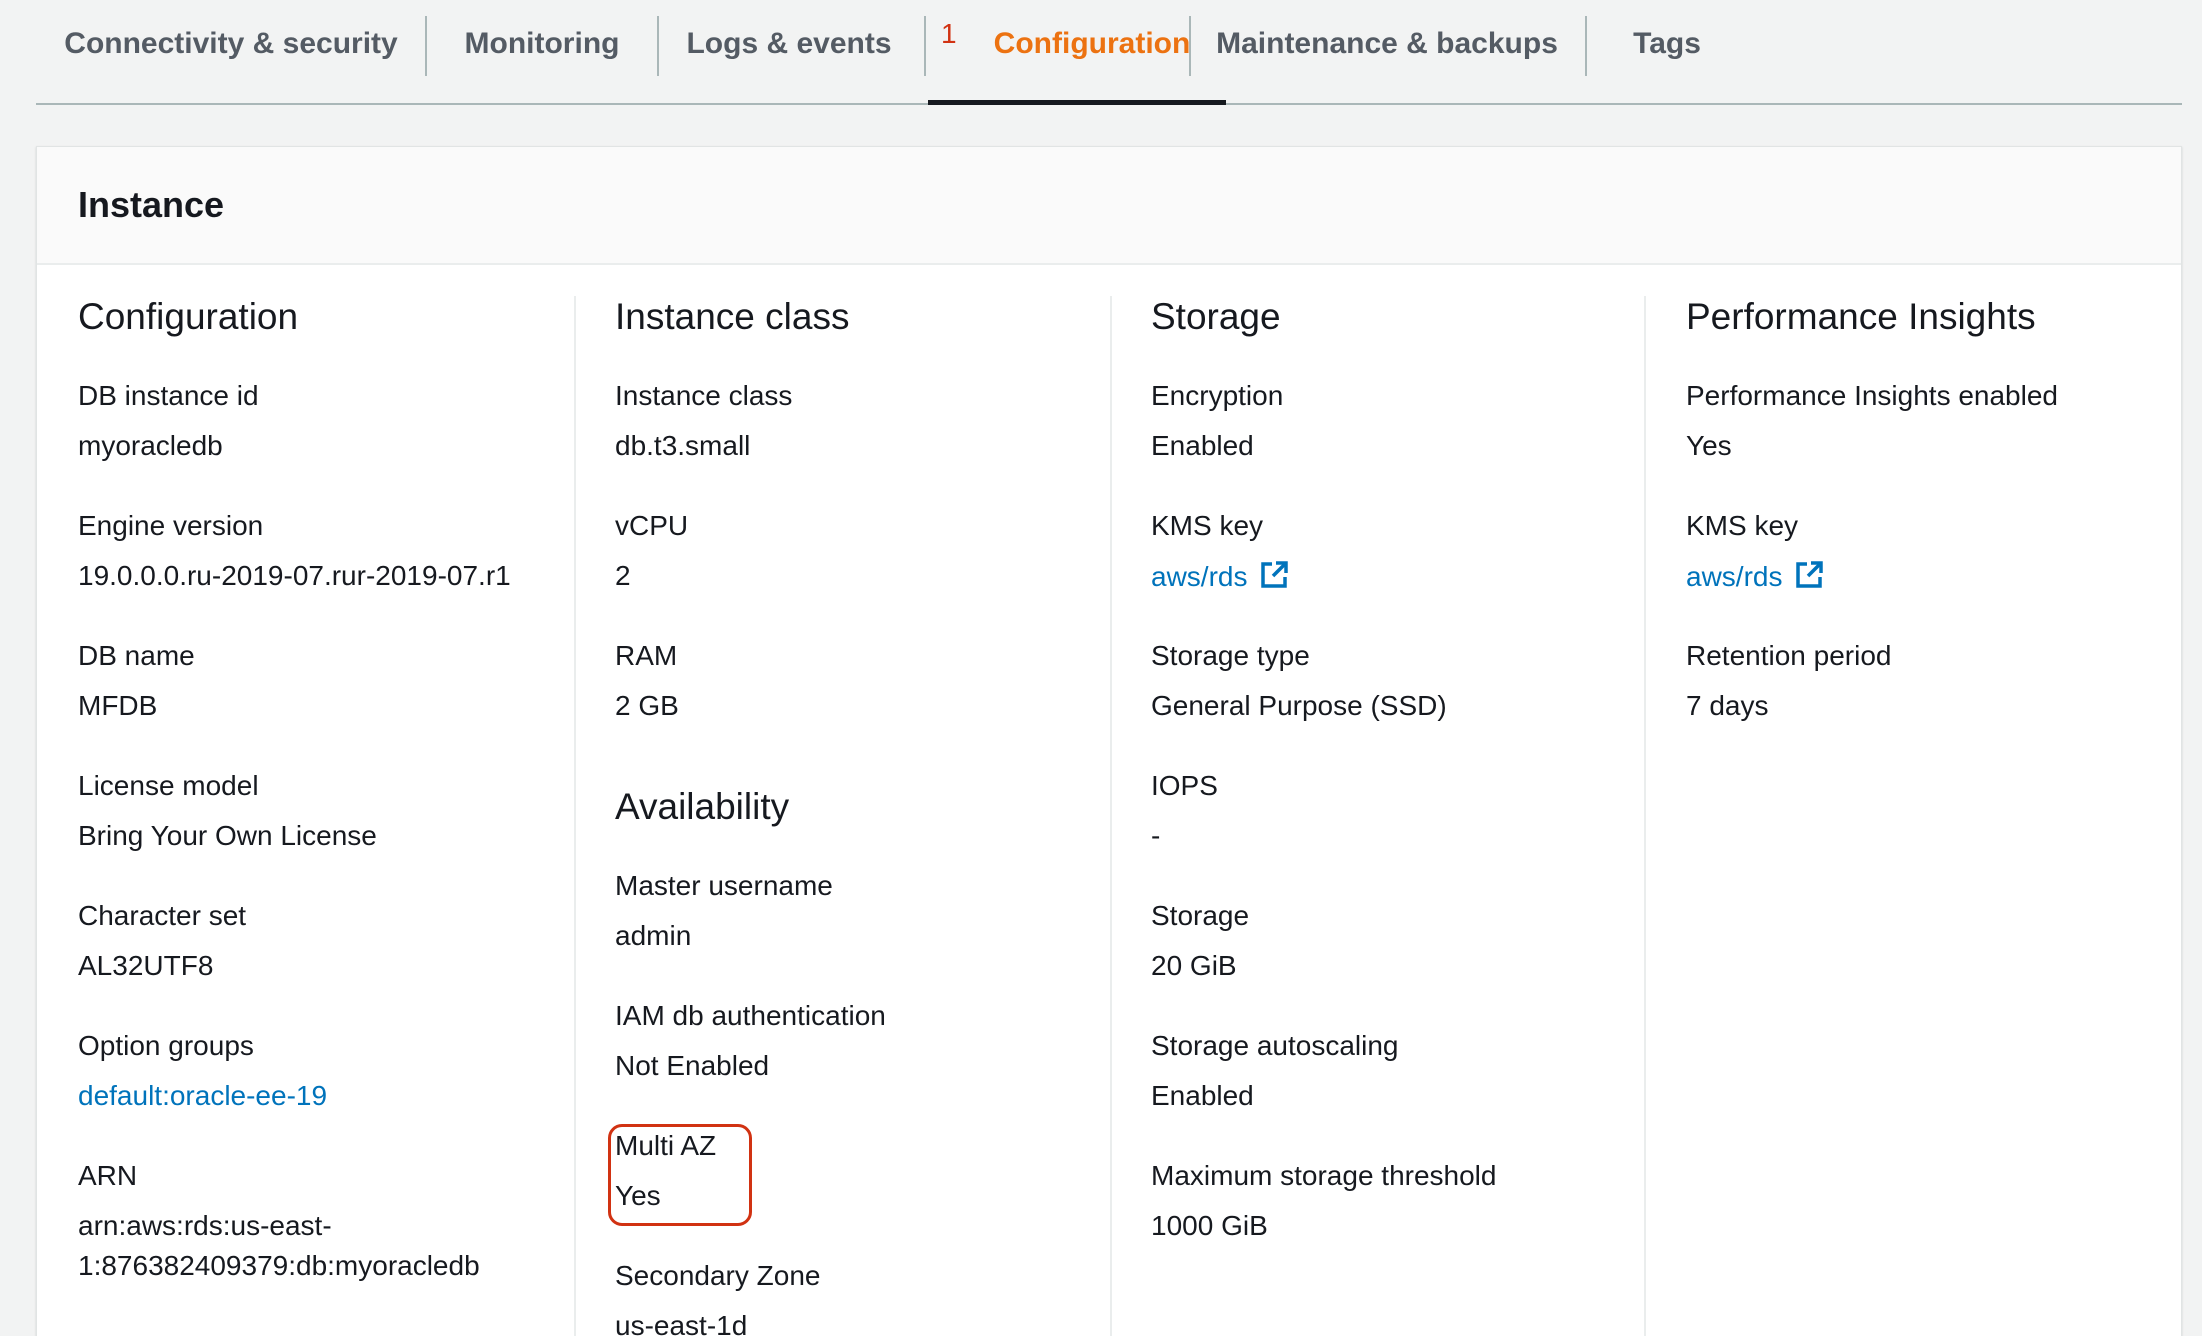  What do you see at coordinates (704, 395) in the screenshot?
I see `instance-class-label: Instance class` at bounding box center [704, 395].